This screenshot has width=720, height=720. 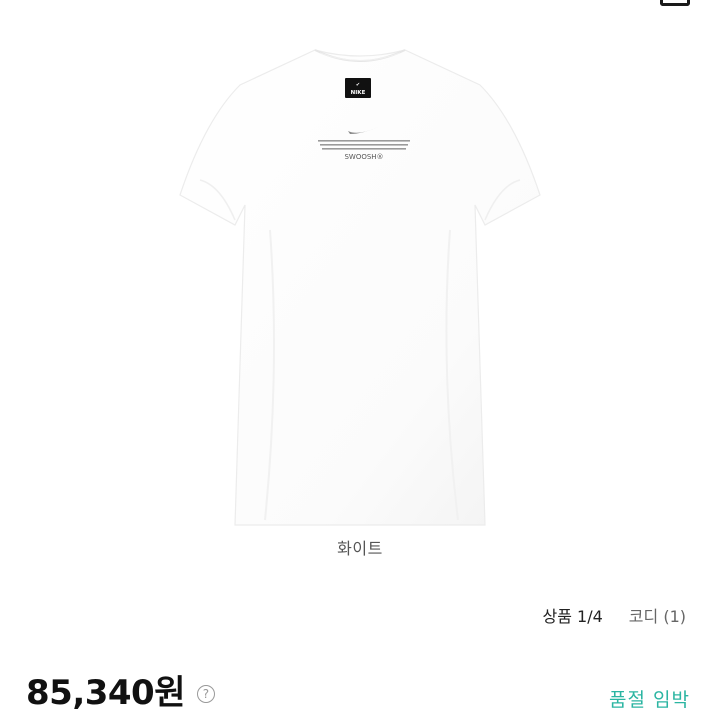 What do you see at coordinates (360, 548) in the screenshot?
I see `color-name-label: 화이트` at bounding box center [360, 548].